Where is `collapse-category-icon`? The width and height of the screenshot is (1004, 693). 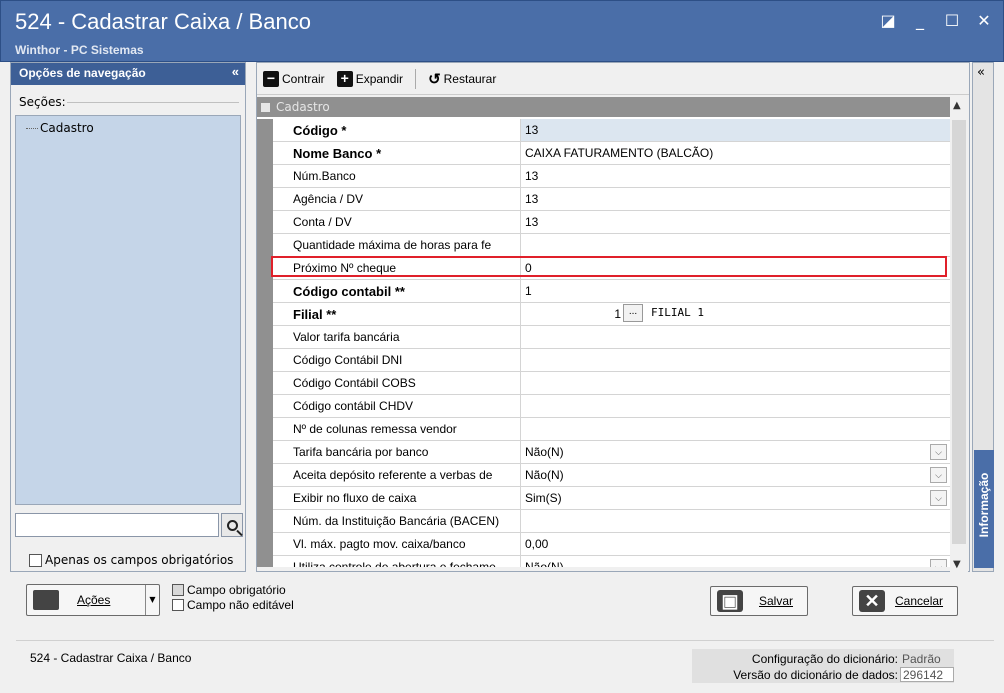
collapse-category-icon is located at coordinates (265, 107).